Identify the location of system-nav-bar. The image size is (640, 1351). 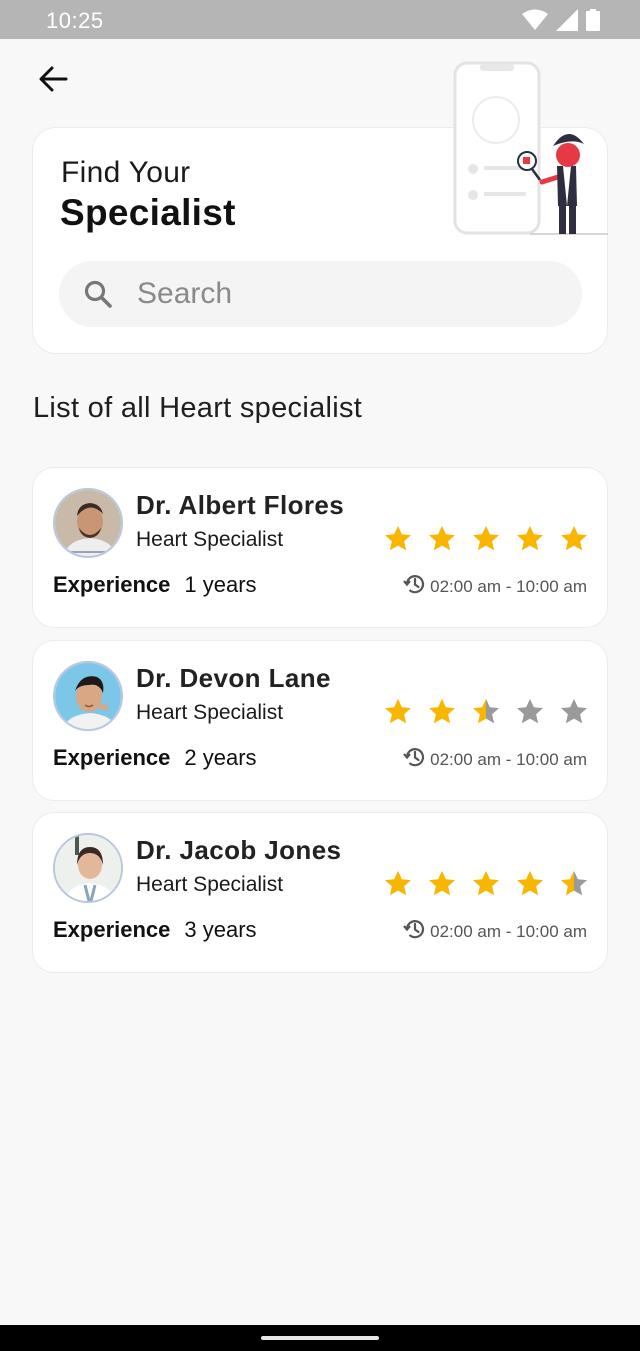
(320, 1338).